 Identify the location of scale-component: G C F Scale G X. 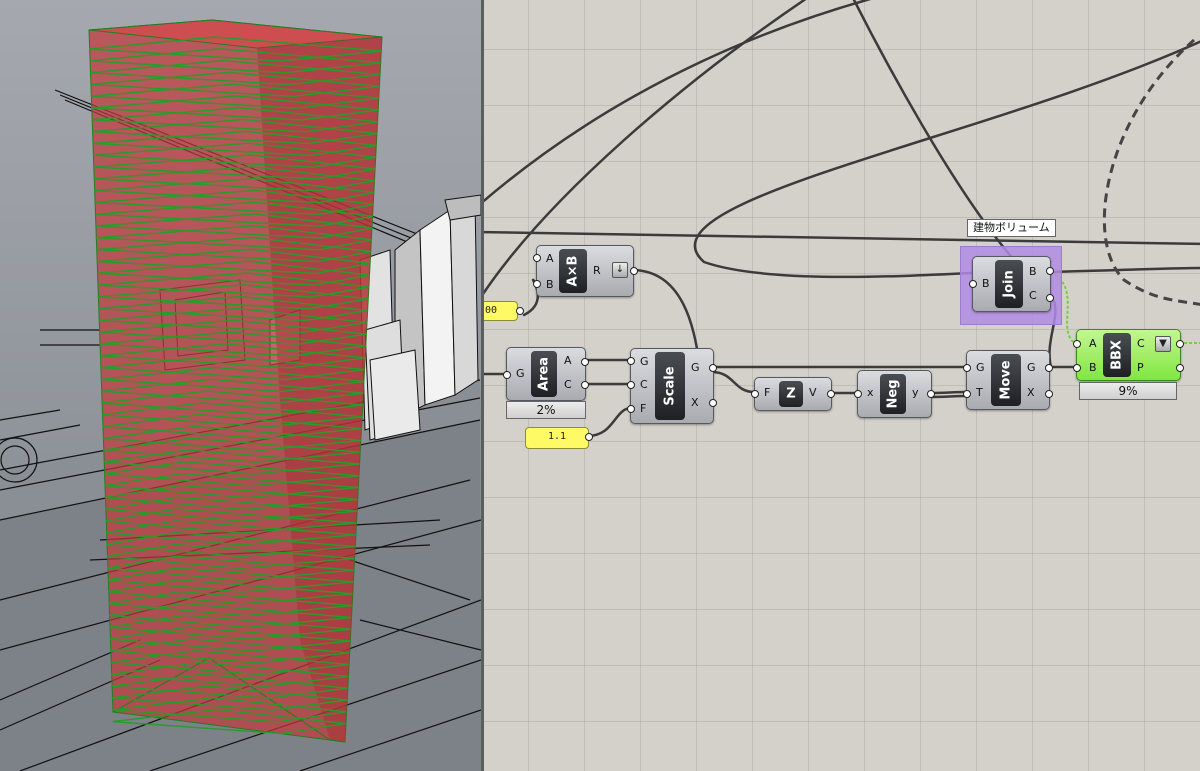
(672, 386).